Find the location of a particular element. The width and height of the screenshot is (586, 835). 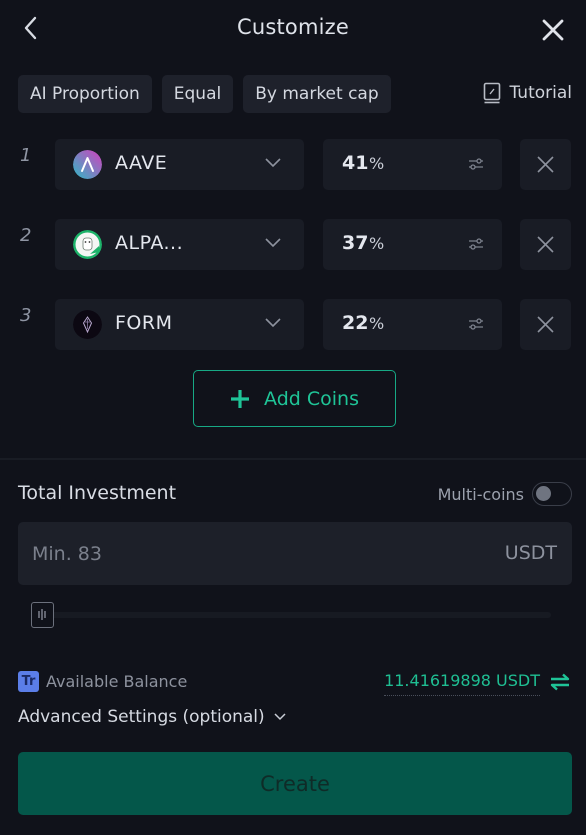

coin-symbol: AAVE is located at coordinates (141, 163).